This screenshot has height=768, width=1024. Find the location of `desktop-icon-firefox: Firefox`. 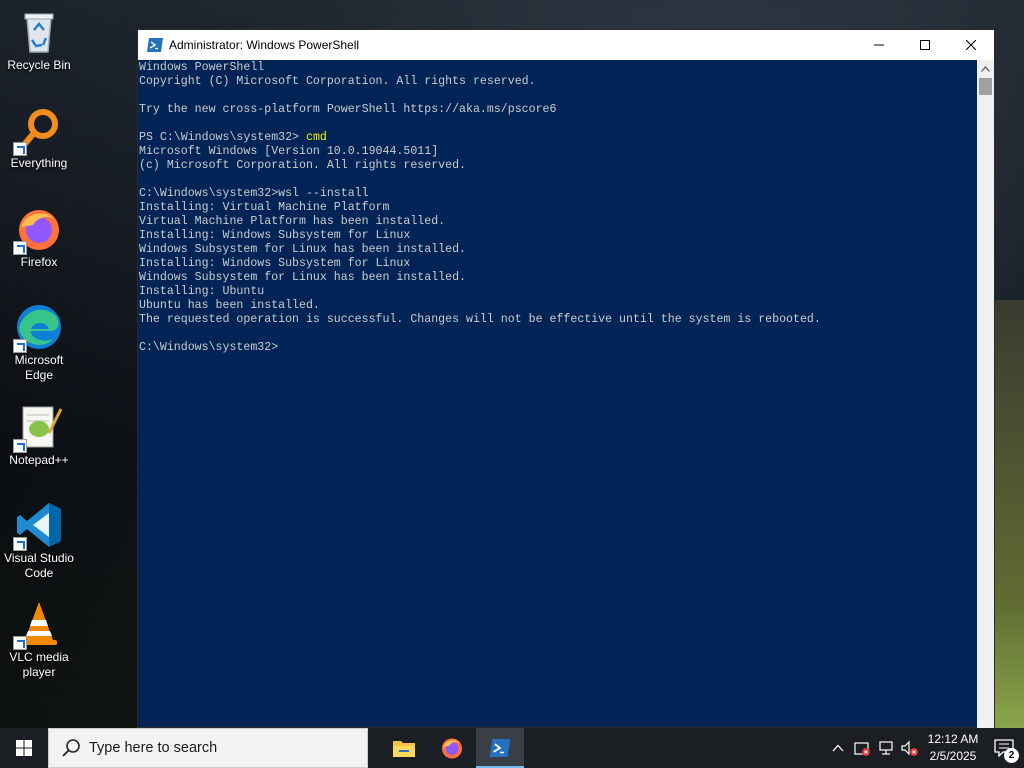

desktop-icon-firefox: Firefox is located at coordinates (39, 237).